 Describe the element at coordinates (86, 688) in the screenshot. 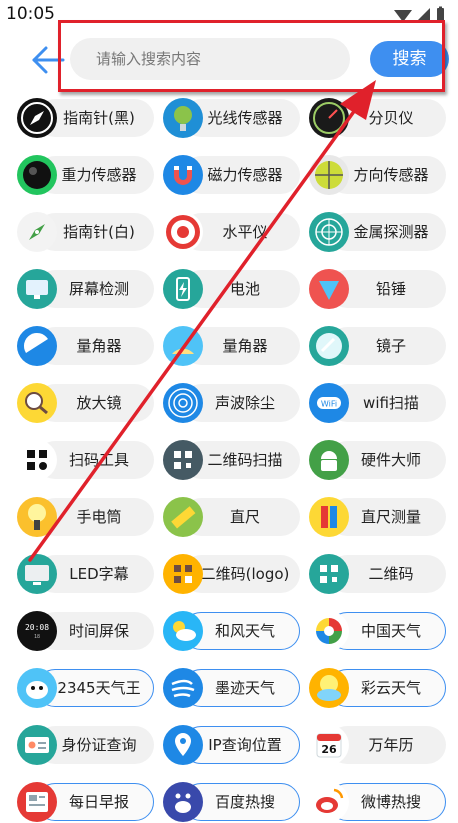

I see `tool-item: 2345天气王` at that location.